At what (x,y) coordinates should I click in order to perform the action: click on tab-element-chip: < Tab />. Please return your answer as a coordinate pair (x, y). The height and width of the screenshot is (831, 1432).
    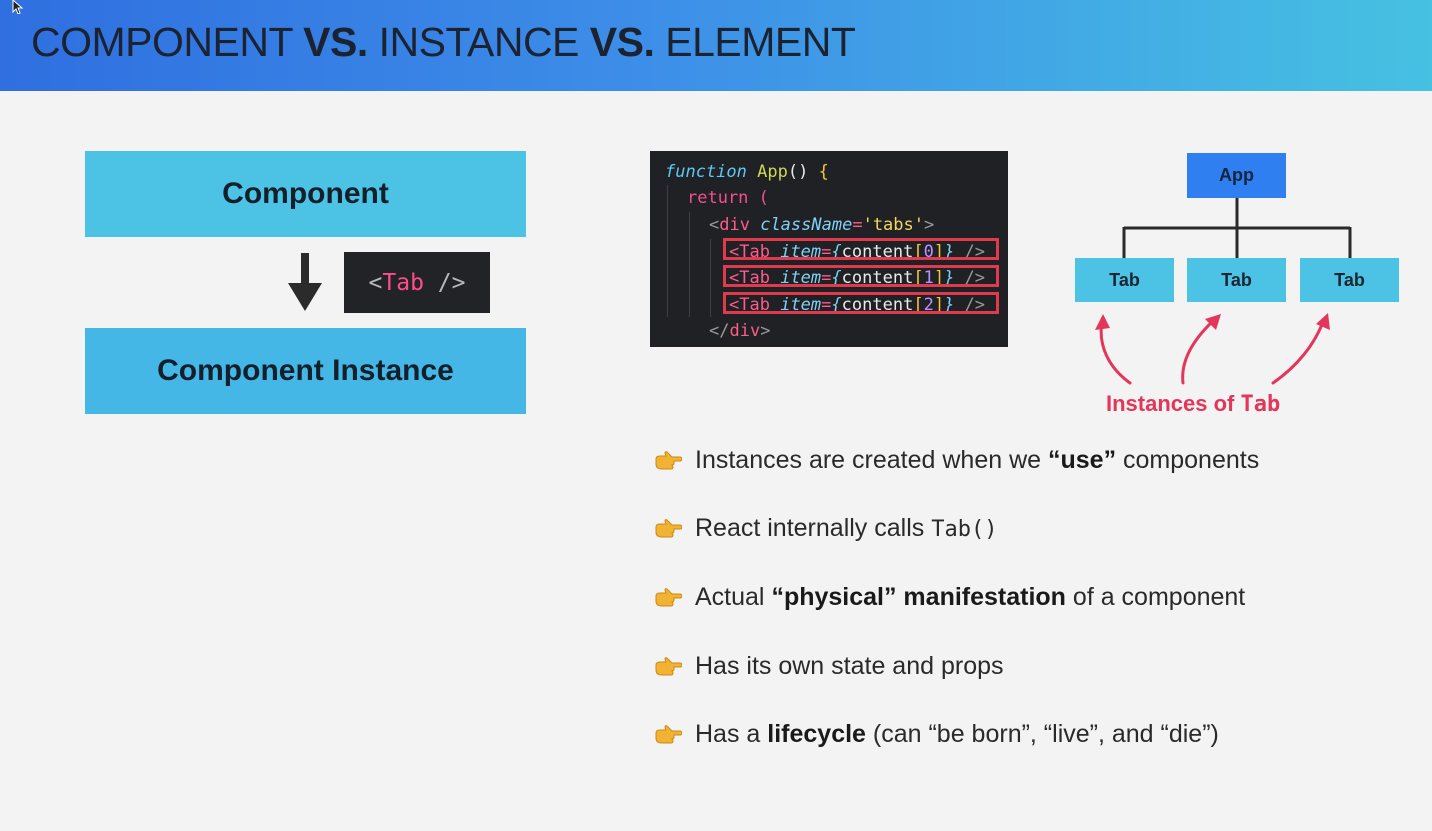
    Looking at the image, I should click on (417, 282).